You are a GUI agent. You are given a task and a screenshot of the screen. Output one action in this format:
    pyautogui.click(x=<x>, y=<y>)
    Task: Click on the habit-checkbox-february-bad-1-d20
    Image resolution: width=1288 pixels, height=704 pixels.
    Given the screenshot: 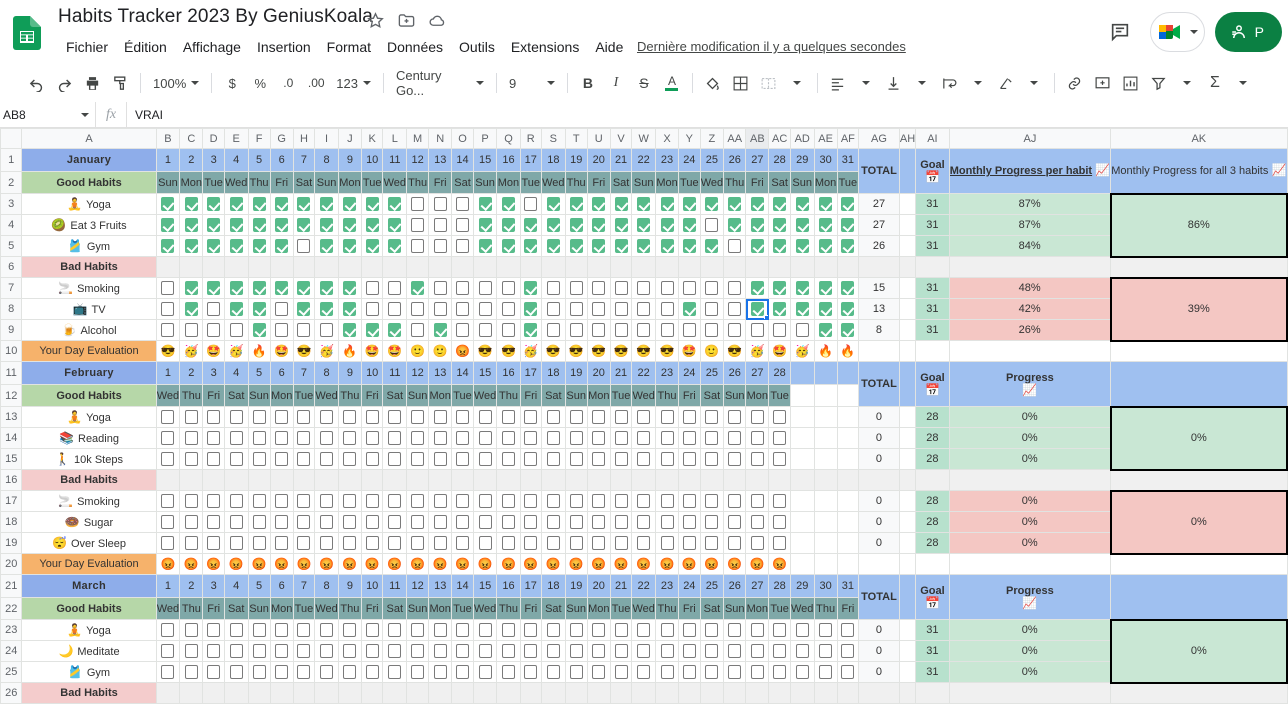 What is the action you would take?
    pyautogui.click(x=598, y=522)
    